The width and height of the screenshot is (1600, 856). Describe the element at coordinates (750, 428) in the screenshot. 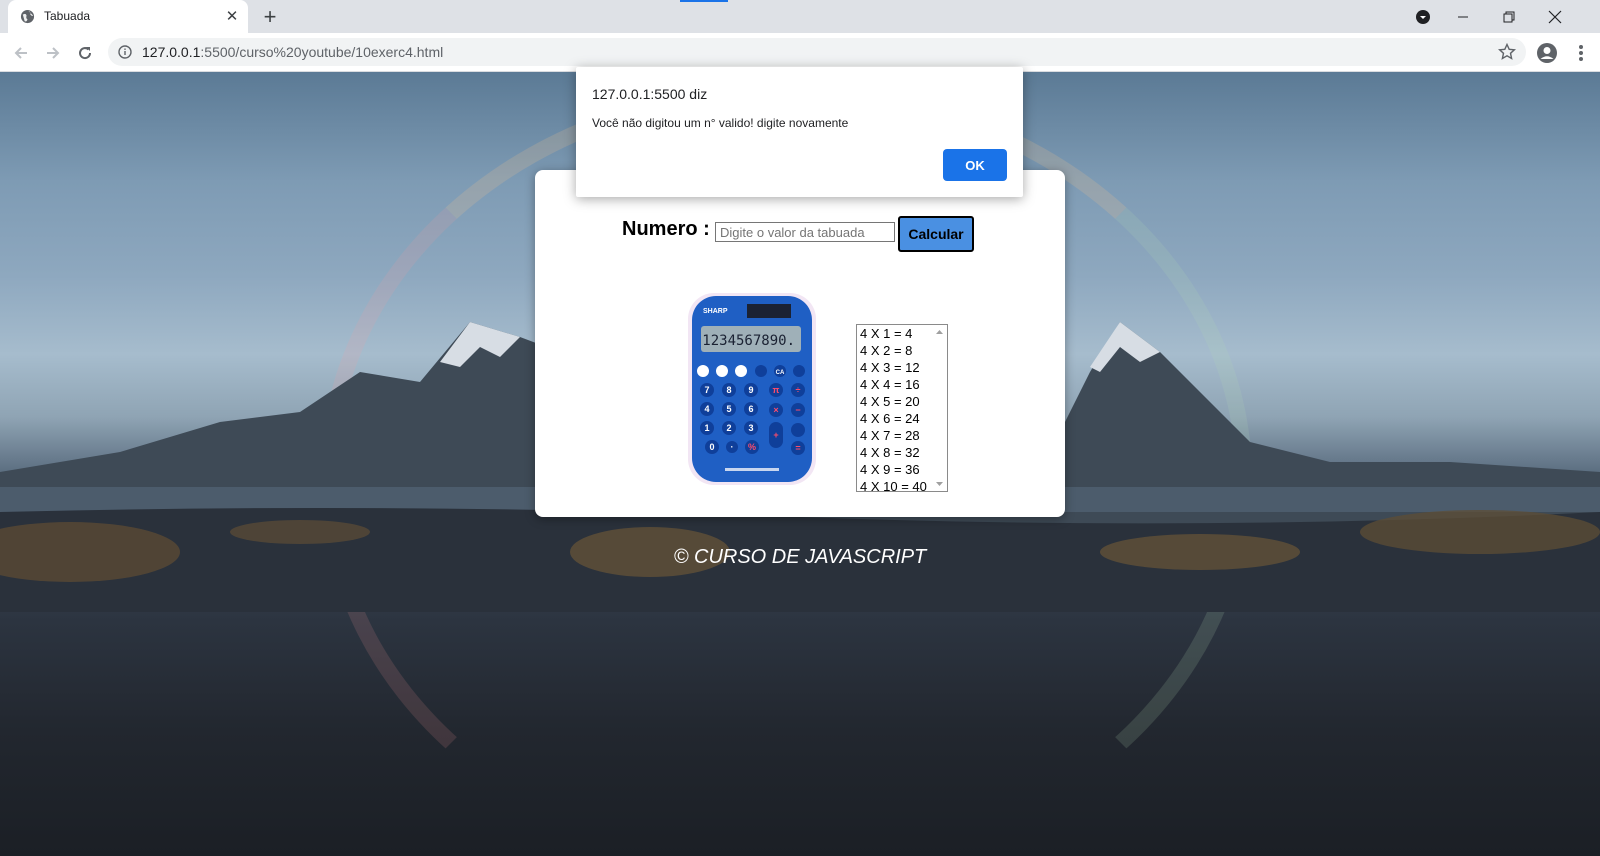

I see `svg-text: 3` at that location.